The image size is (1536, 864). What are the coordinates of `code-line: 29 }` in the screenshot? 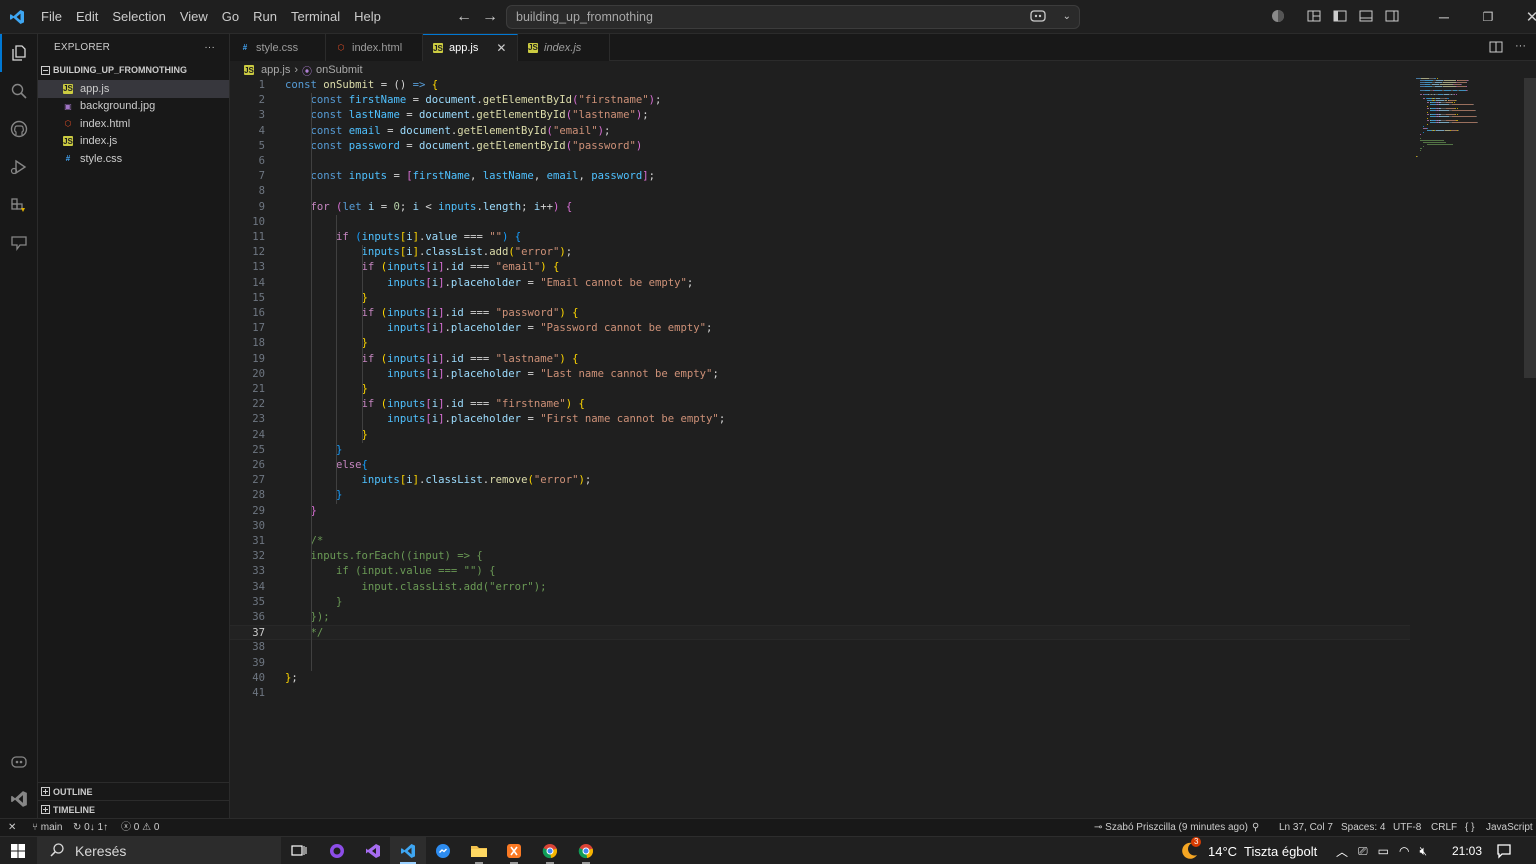 It's located at (820, 511).